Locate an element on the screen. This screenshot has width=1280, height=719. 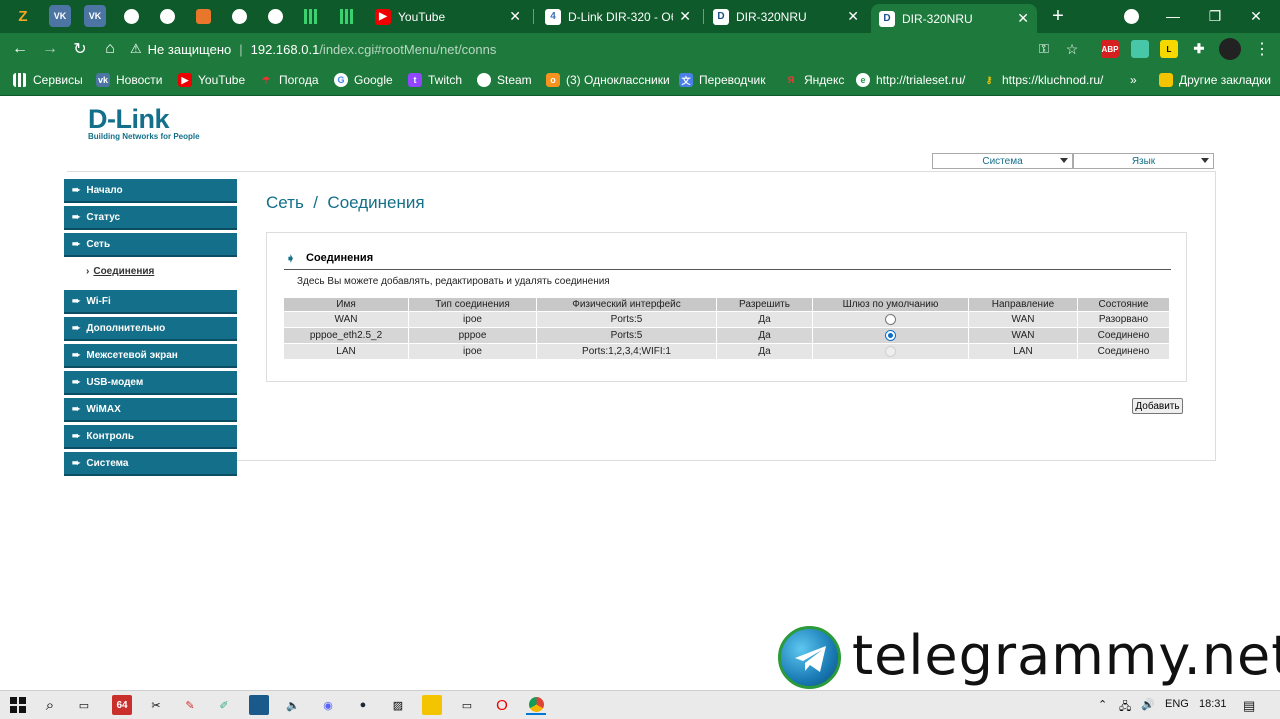
bookmark-google: G Google is located at coordinates (363, 80).